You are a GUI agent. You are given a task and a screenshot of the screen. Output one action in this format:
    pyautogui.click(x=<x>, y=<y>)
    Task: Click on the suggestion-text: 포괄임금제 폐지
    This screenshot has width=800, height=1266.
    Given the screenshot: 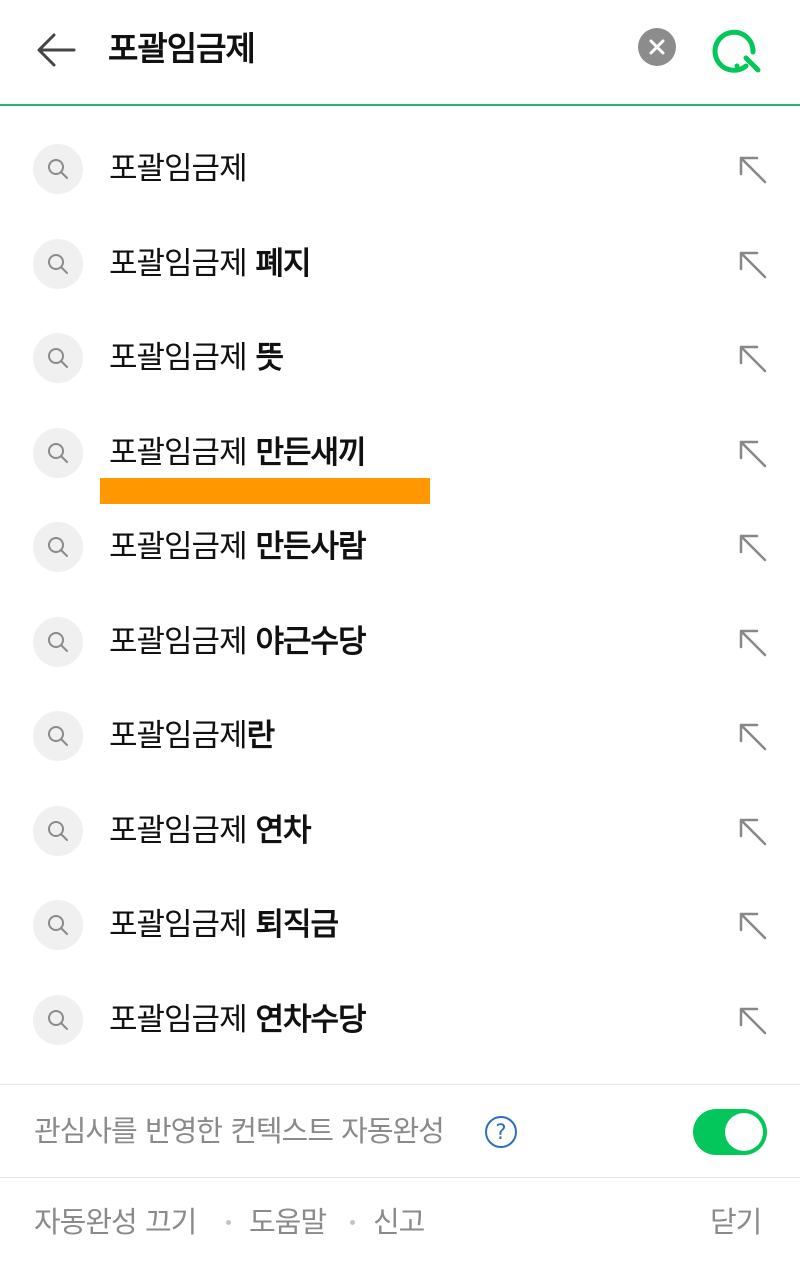 What is the action you would take?
    pyautogui.click(x=210, y=264)
    